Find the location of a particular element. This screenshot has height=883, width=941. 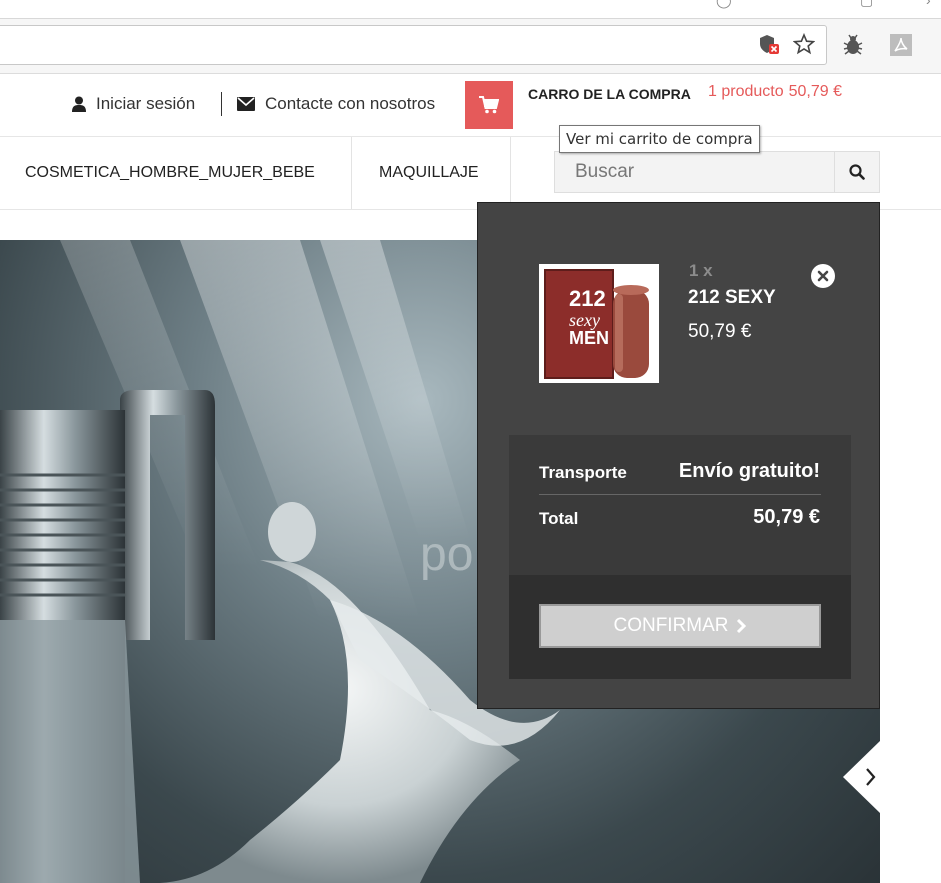

total-label: Total is located at coordinates (559, 518).